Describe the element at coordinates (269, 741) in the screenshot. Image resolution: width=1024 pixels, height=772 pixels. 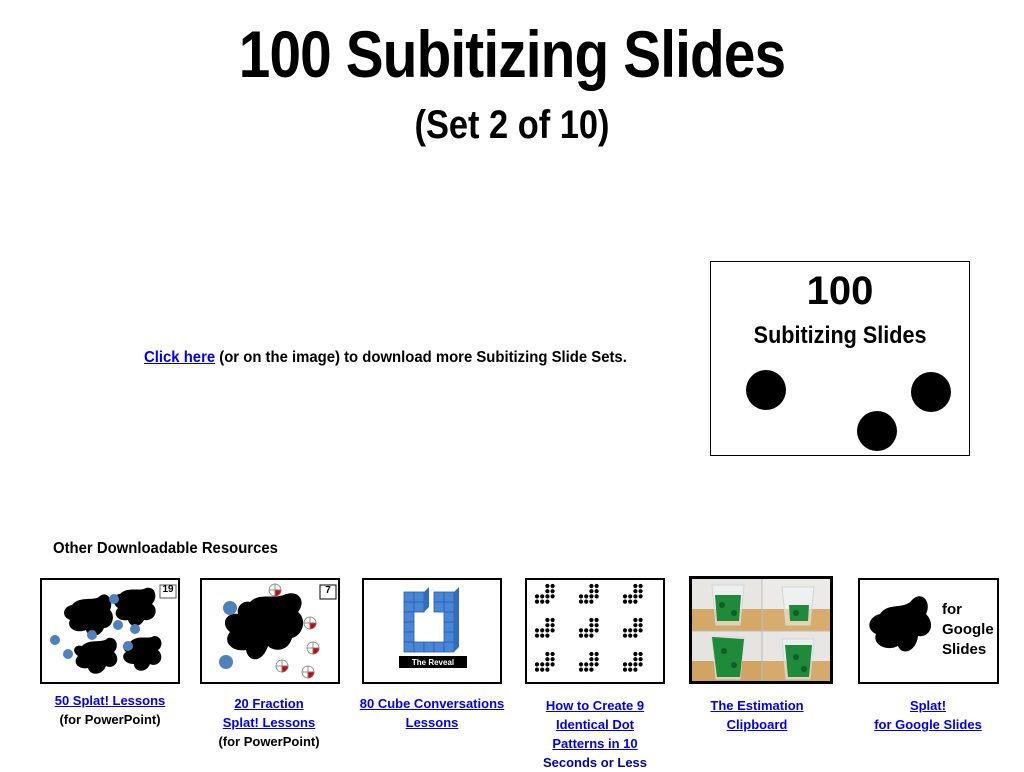
I see `fraction-splat-note: (for PowerPoint)` at that location.